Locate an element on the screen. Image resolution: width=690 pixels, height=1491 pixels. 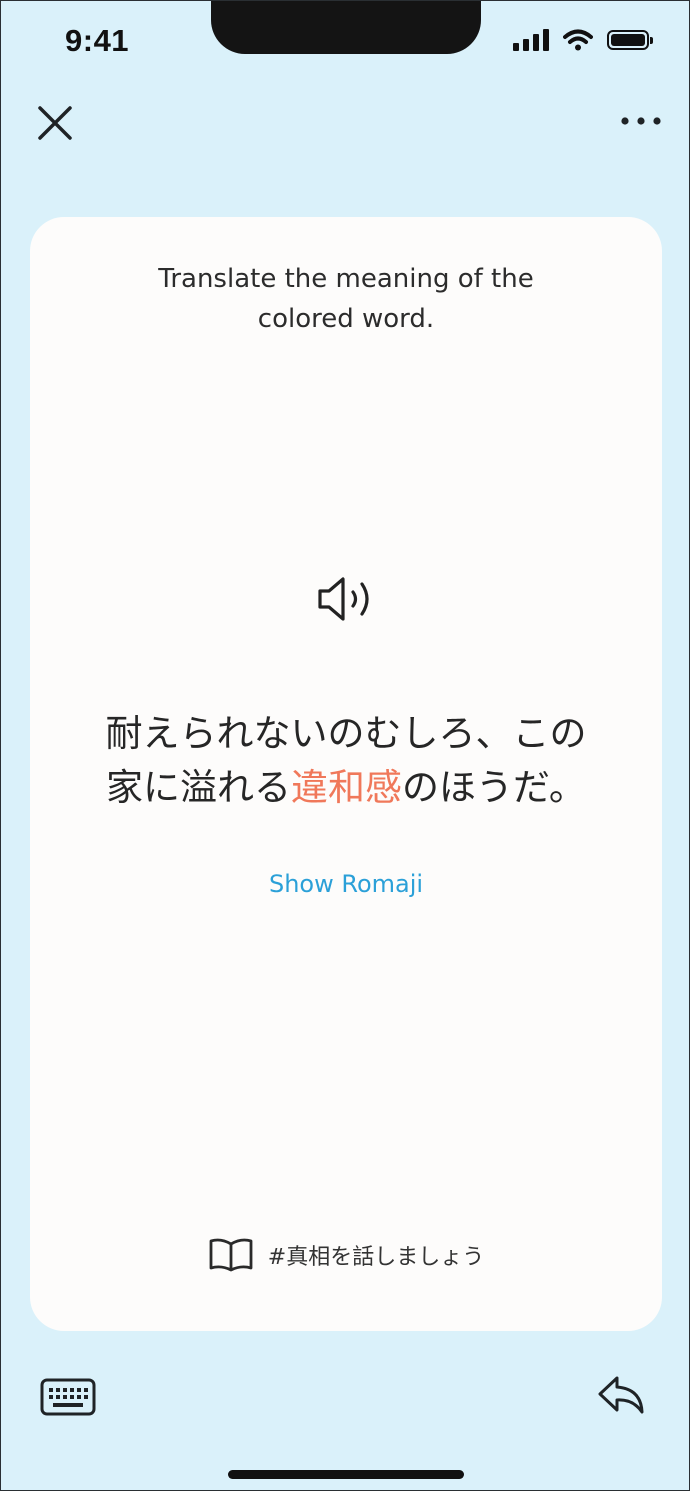
cellular-signal-icon is located at coordinates (531, 40).